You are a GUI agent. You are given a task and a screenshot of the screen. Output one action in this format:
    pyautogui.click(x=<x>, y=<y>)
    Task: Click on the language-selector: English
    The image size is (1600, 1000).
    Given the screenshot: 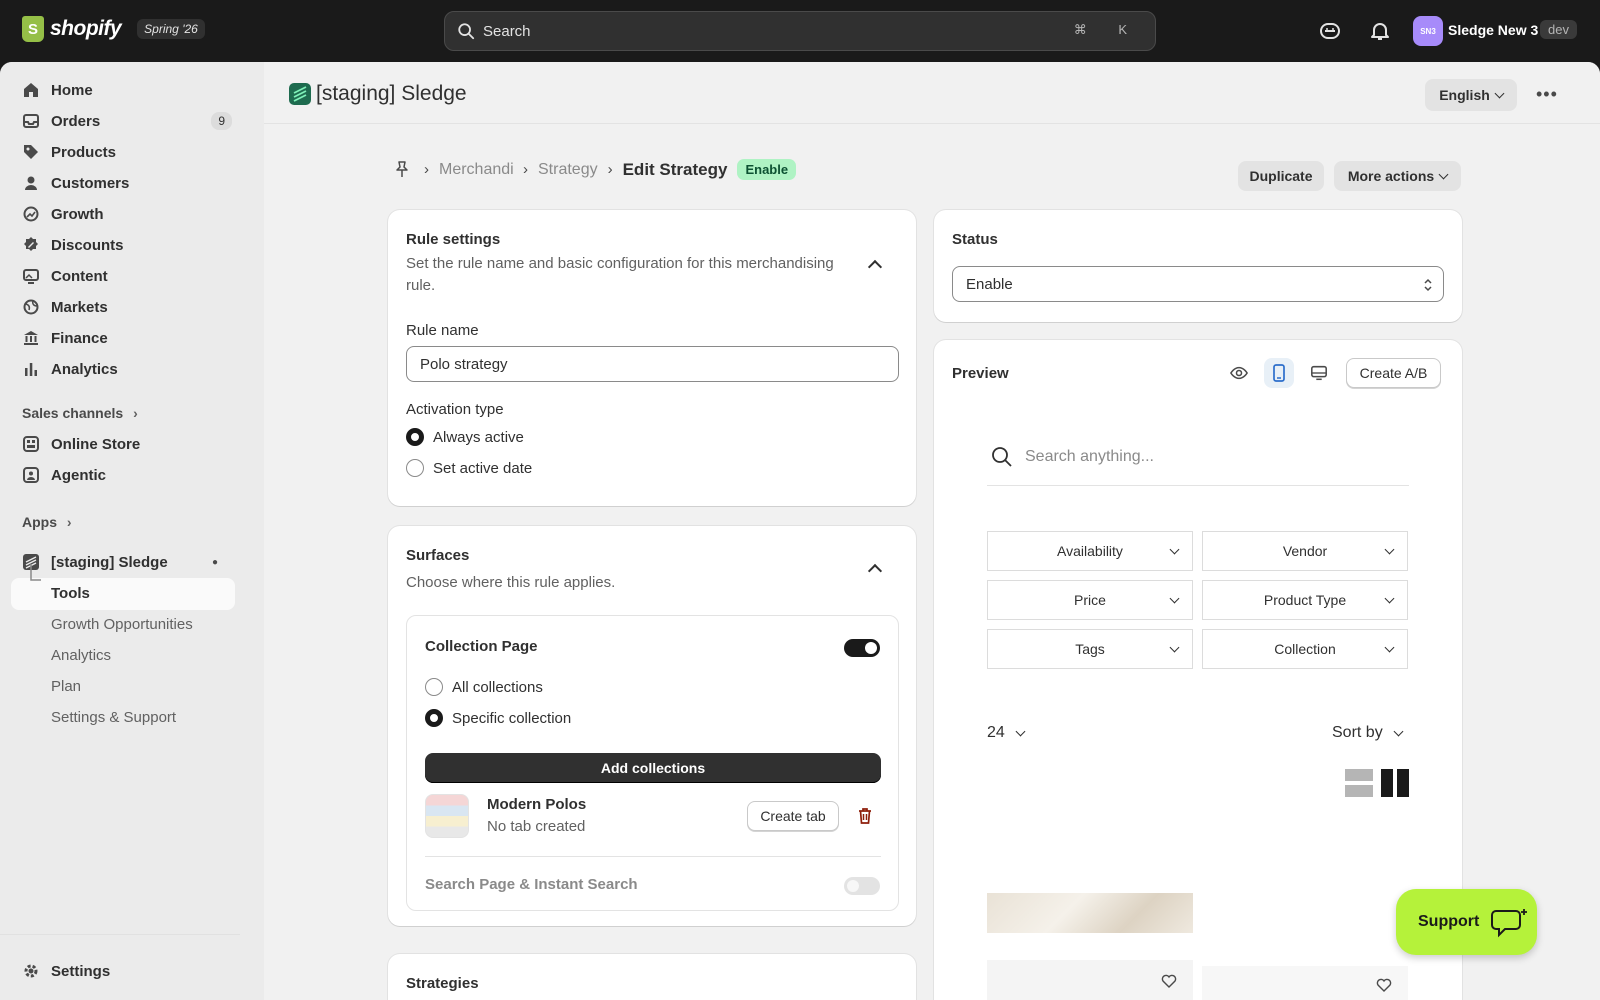 What is the action you would take?
    pyautogui.click(x=1471, y=95)
    